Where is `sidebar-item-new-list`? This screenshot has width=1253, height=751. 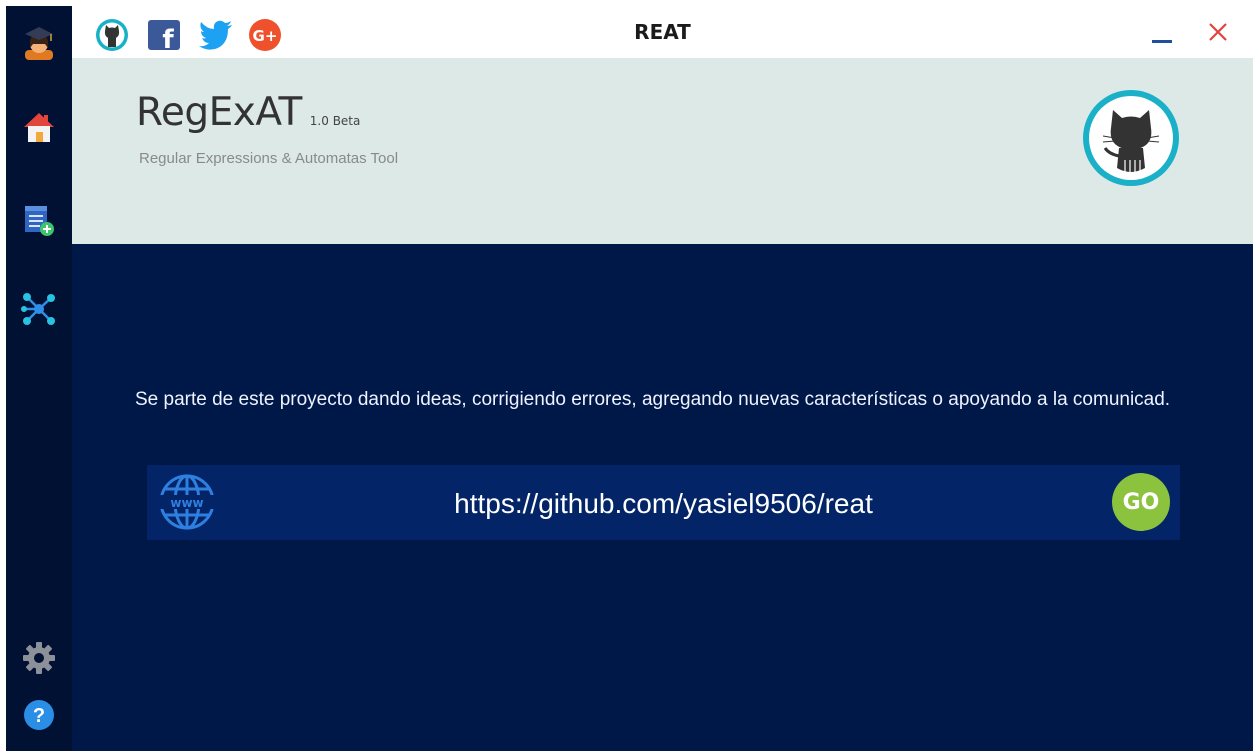 sidebar-item-new-list is located at coordinates (39, 220).